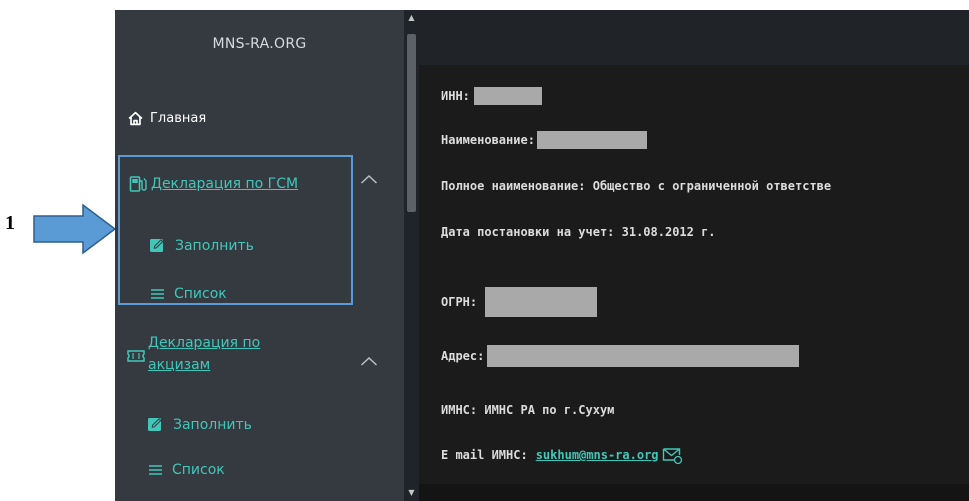 The height and width of the screenshot is (501, 969). What do you see at coordinates (643, 356) in the screenshot?
I see `address-redacted` at bounding box center [643, 356].